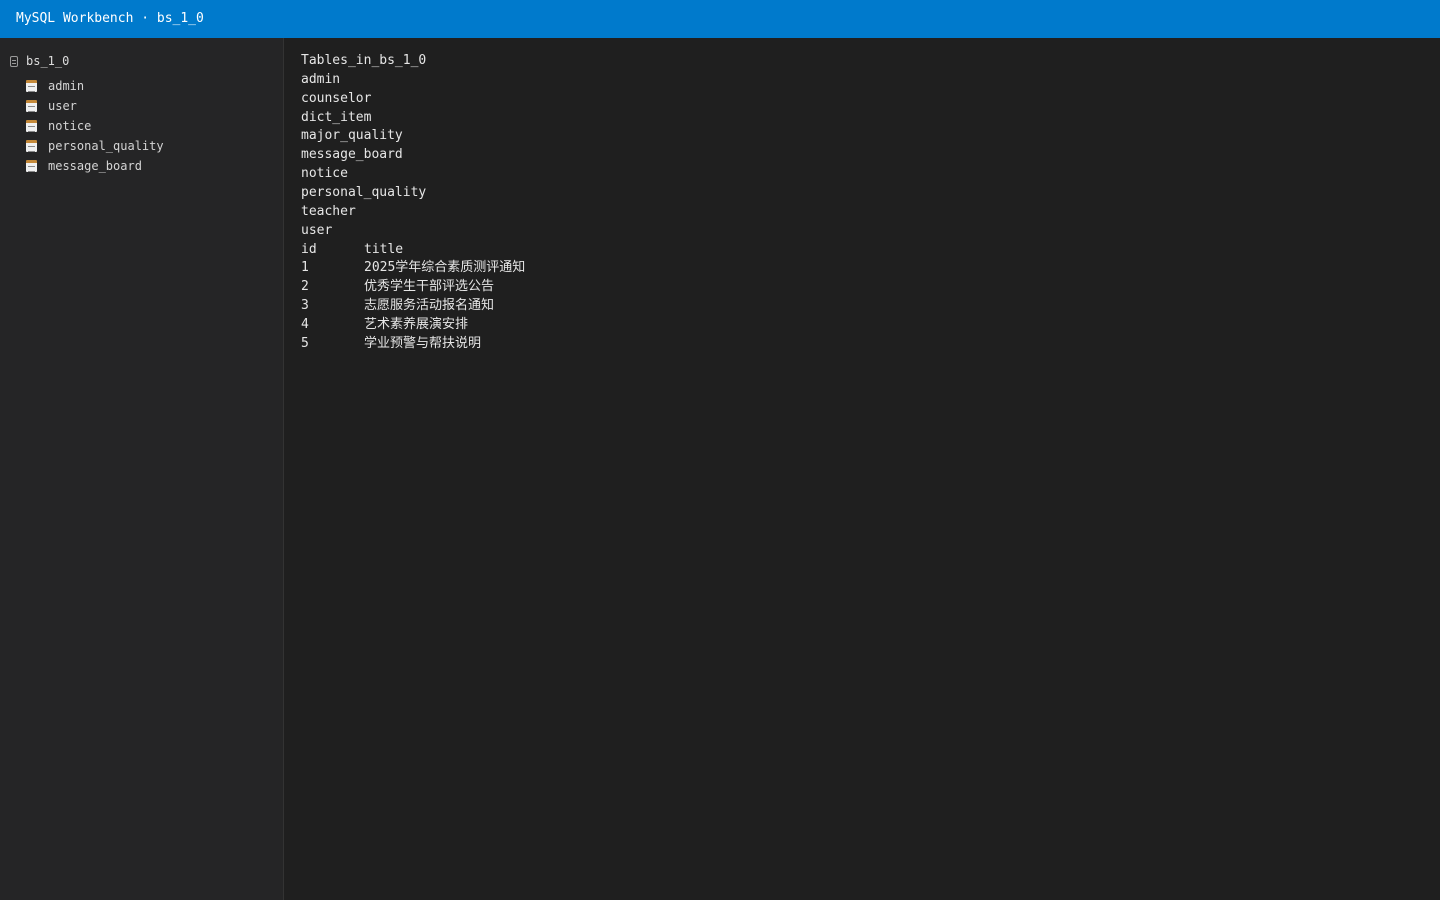  What do you see at coordinates (317, 230) in the screenshot?
I see `tables-row: user` at bounding box center [317, 230].